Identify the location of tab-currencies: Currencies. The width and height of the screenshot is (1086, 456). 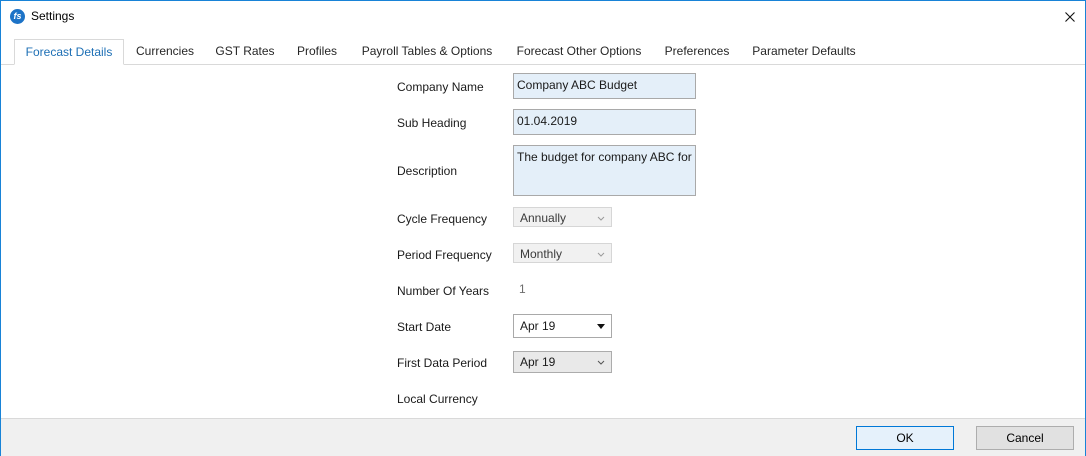
(165, 51).